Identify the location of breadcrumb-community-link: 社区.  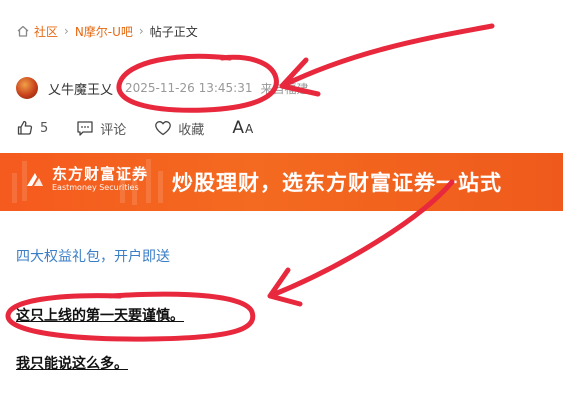
(46, 31).